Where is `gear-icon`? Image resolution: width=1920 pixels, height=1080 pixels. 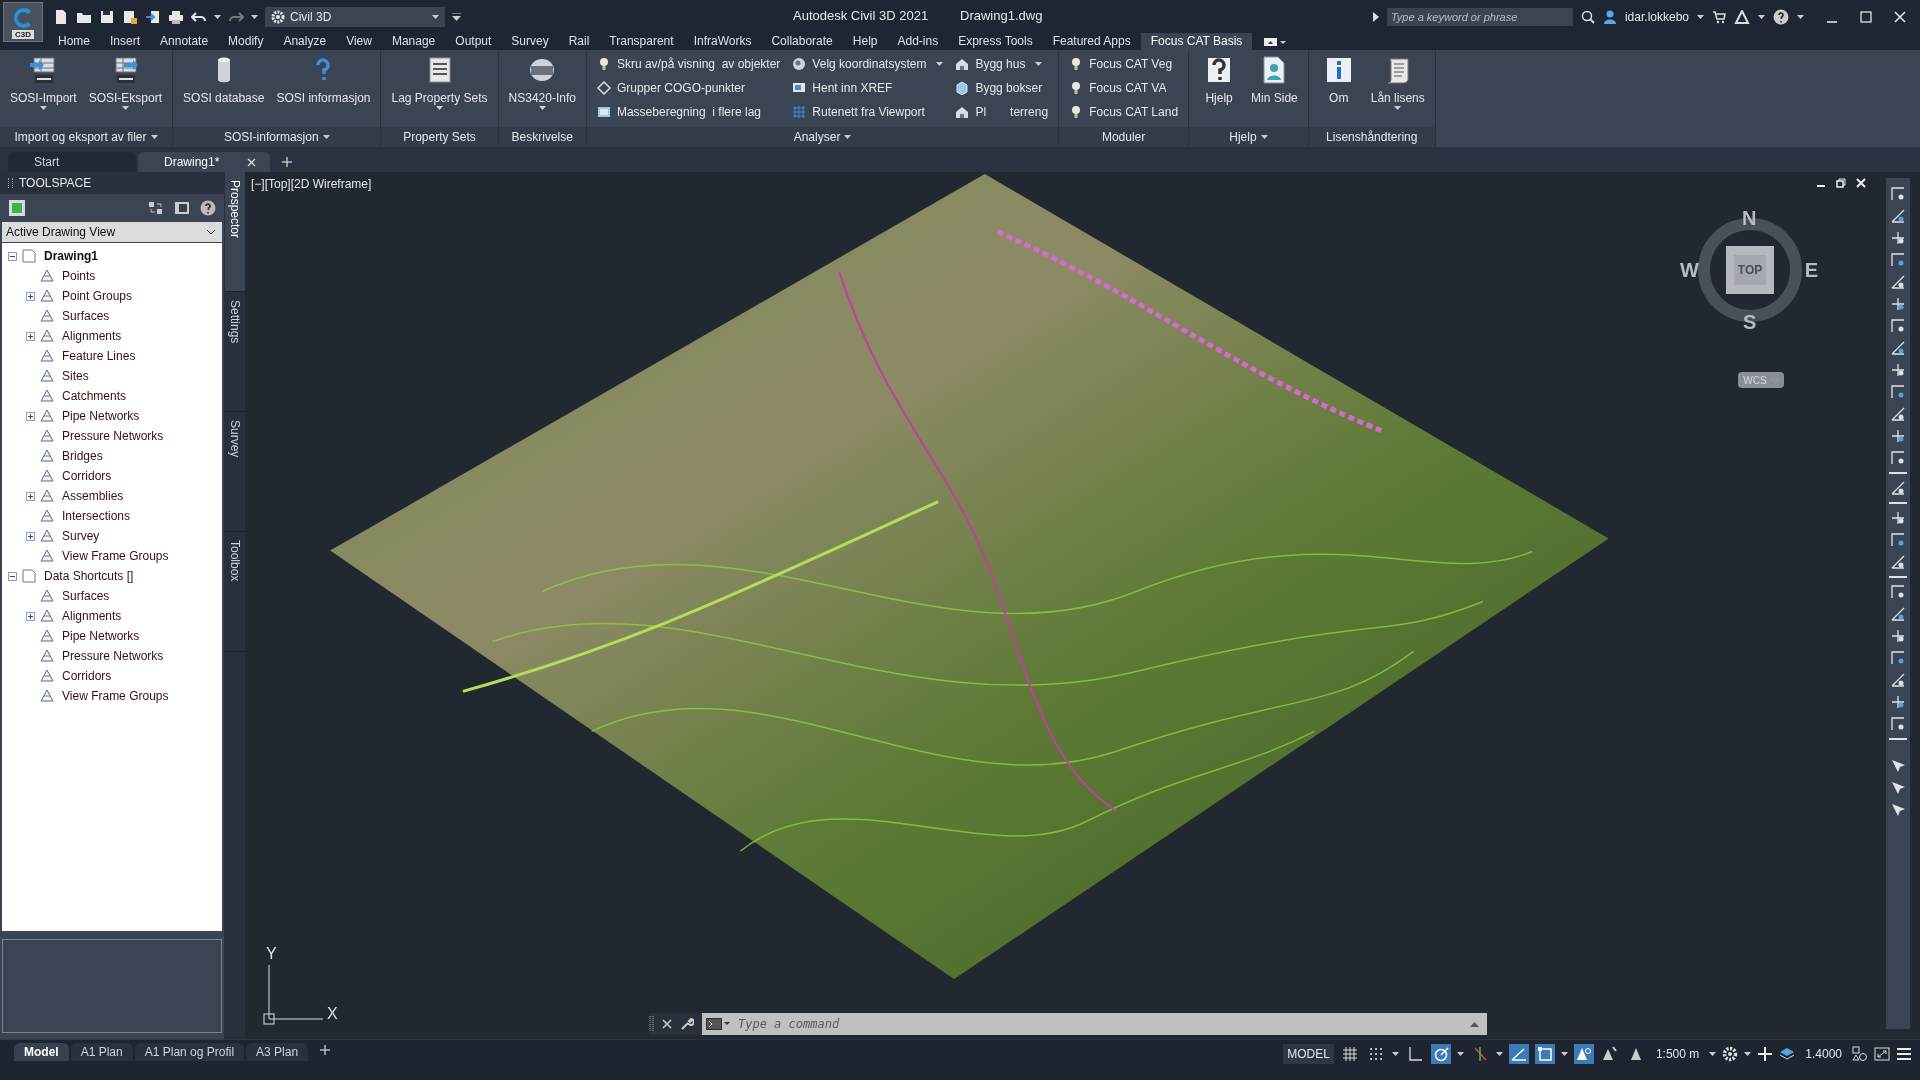 gear-icon is located at coordinates (1730, 1054).